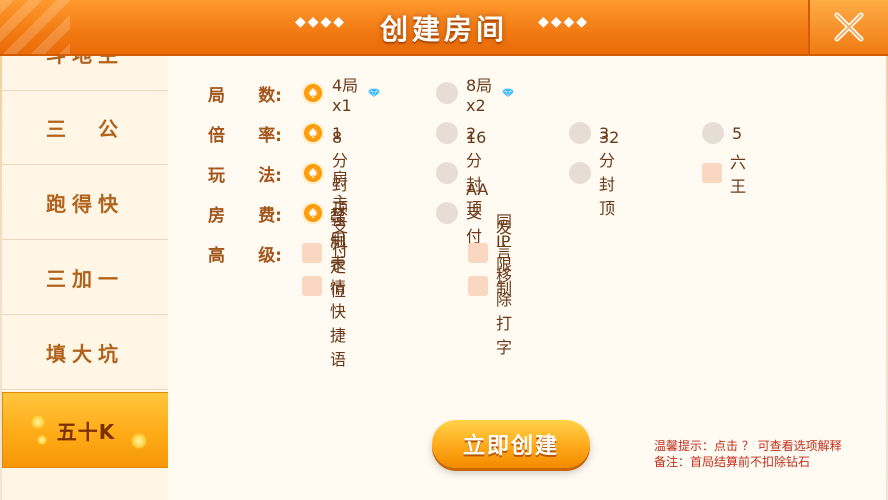 The width and height of the screenshot is (888, 500). I want to click on advanced-label: 高级:, so click(245, 255).